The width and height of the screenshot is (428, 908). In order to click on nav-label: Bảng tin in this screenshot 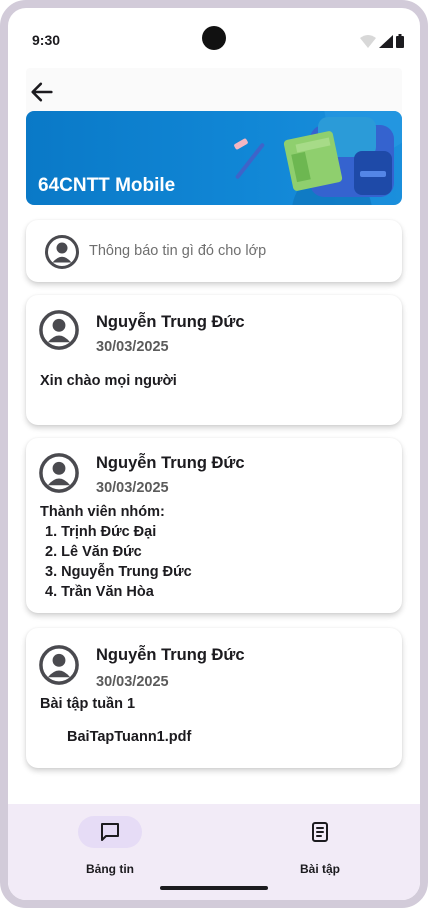, I will do `click(110, 869)`.